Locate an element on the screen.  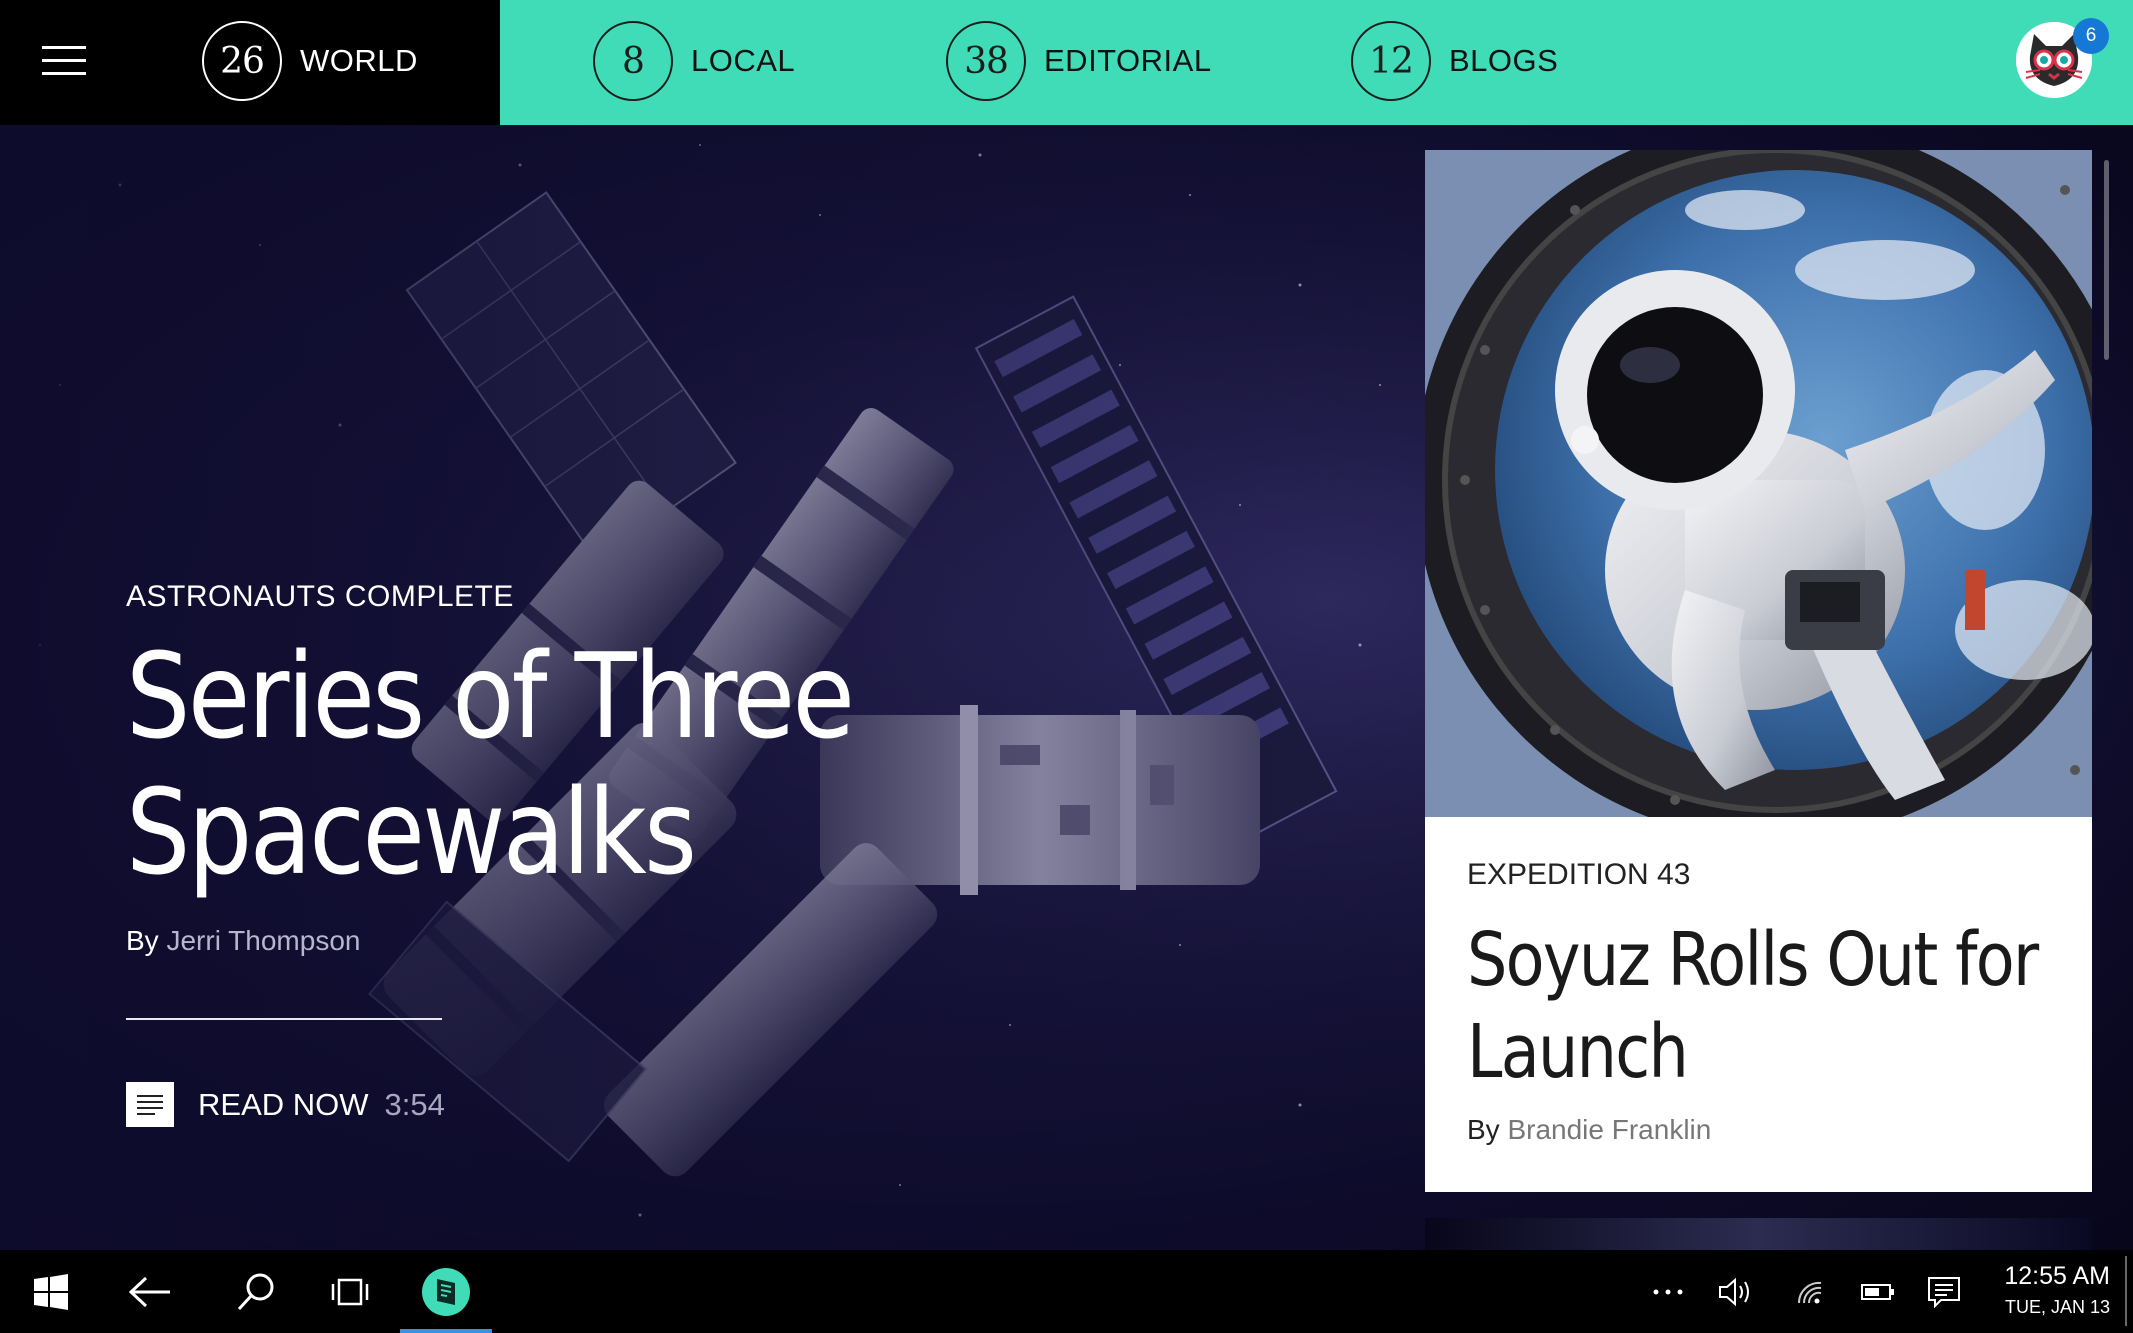
hero-divider is located at coordinates (284, 1019).